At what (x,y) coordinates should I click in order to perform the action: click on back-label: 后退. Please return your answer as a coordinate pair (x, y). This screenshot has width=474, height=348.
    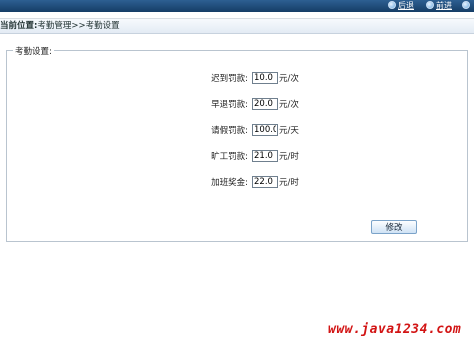
    Looking at the image, I should click on (406, 5).